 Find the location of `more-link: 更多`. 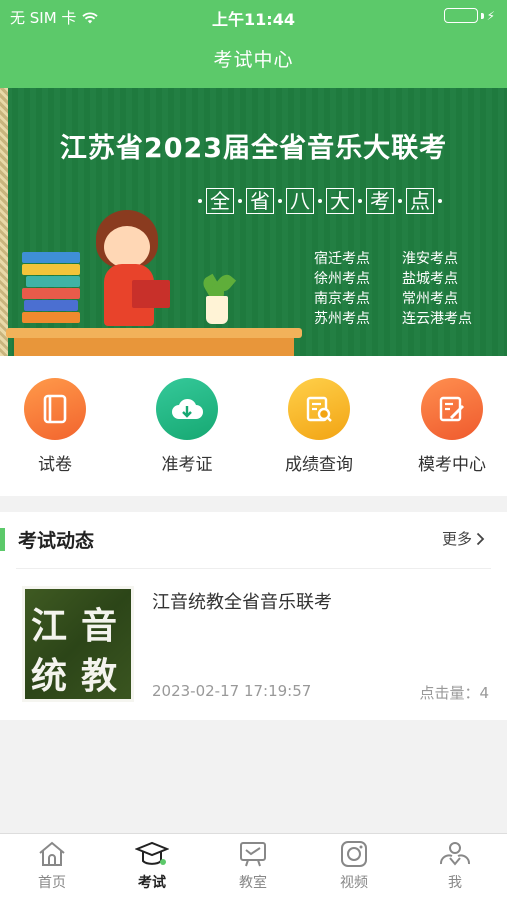

more-link: 更多 is located at coordinates (463, 538).